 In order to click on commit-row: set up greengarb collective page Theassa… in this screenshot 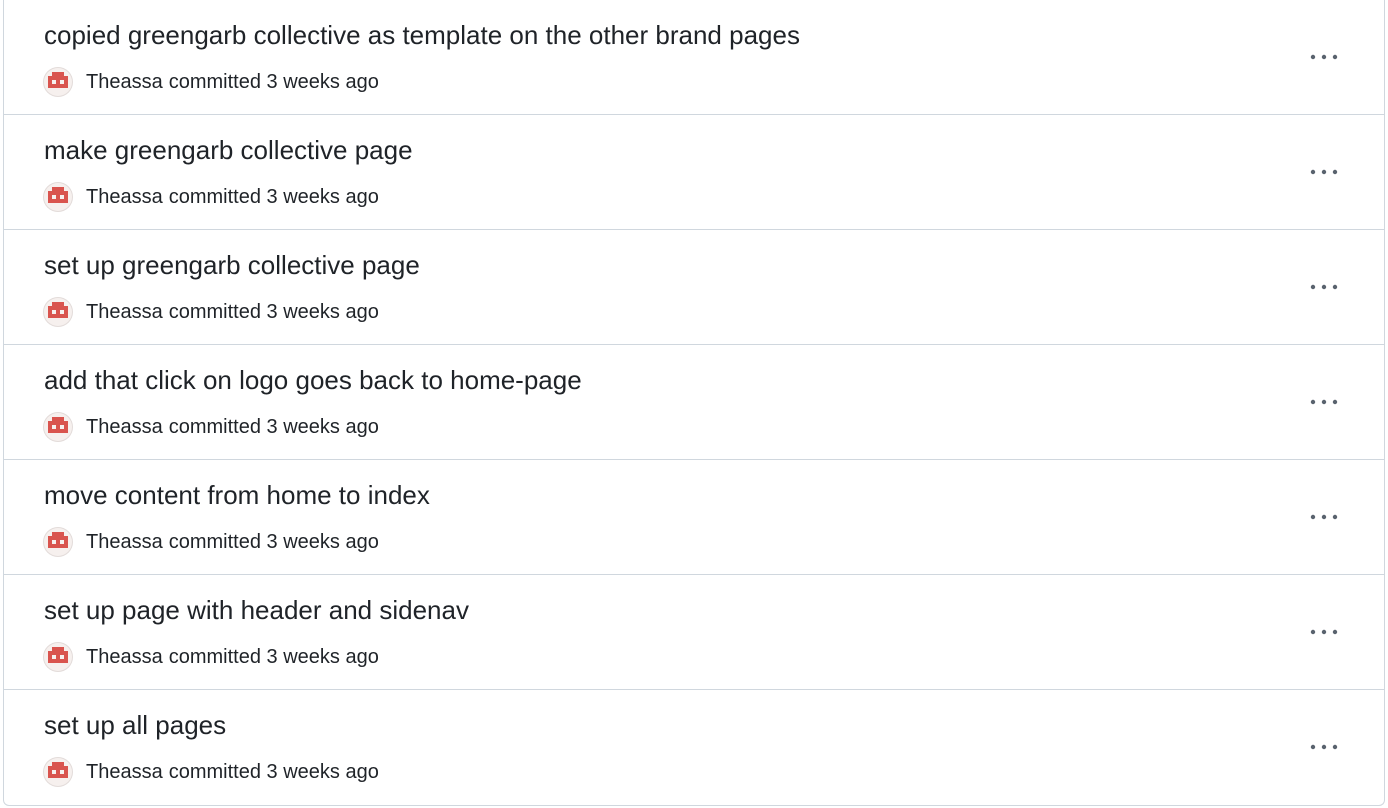, I will do `click(694, 287)`.